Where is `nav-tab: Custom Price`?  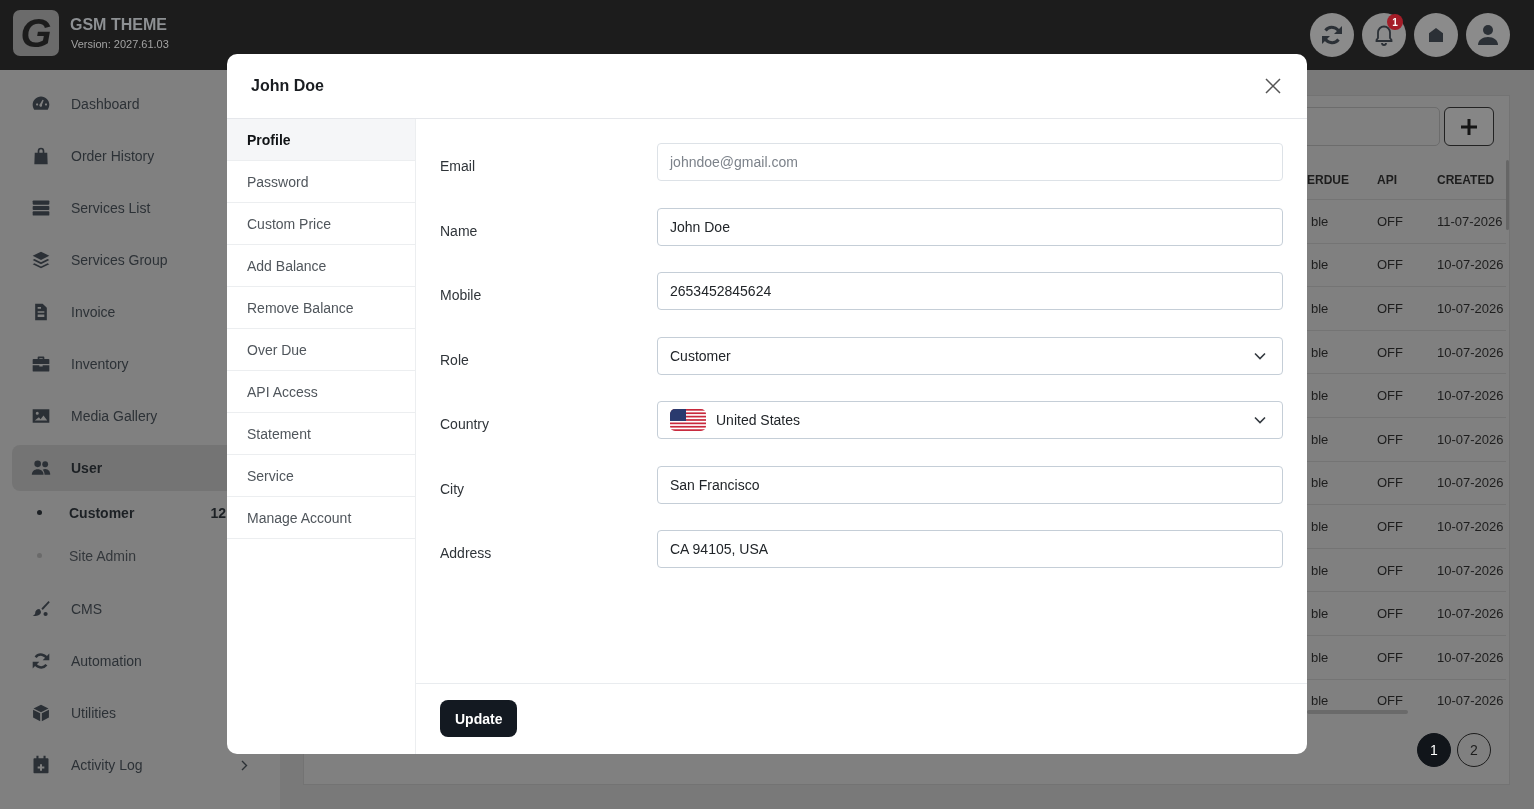
nav-tab: Custom Price is located at coordinates (321, 224).